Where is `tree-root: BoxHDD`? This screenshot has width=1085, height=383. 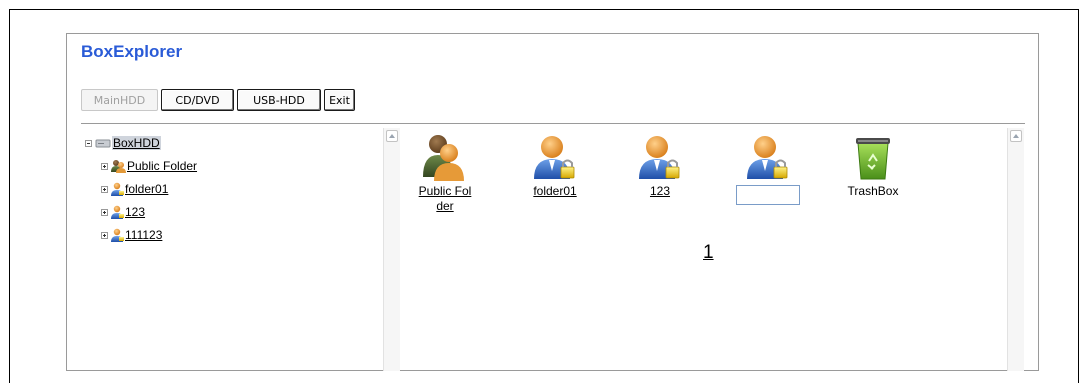 tree-root: BoxHDD is located at coordinates (123, 143).